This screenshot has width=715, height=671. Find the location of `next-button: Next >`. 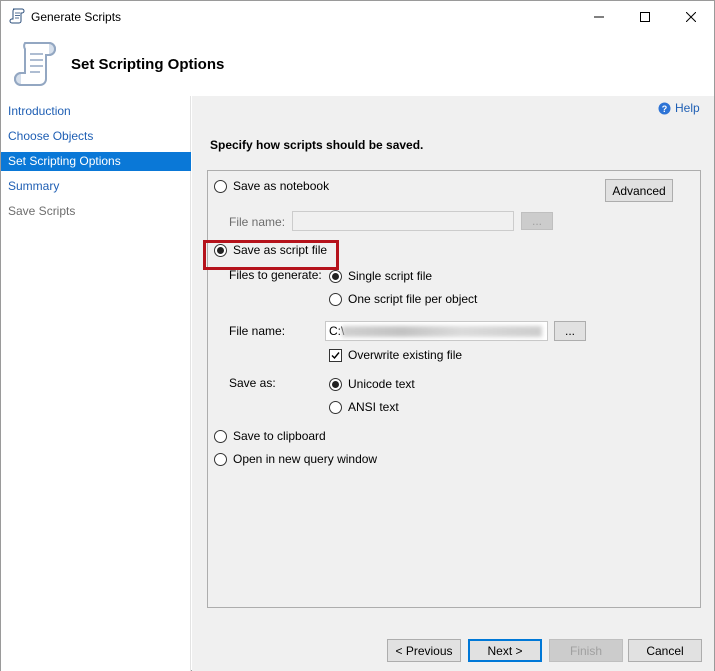

next-button: Next > is located at coordinates (505, 650).